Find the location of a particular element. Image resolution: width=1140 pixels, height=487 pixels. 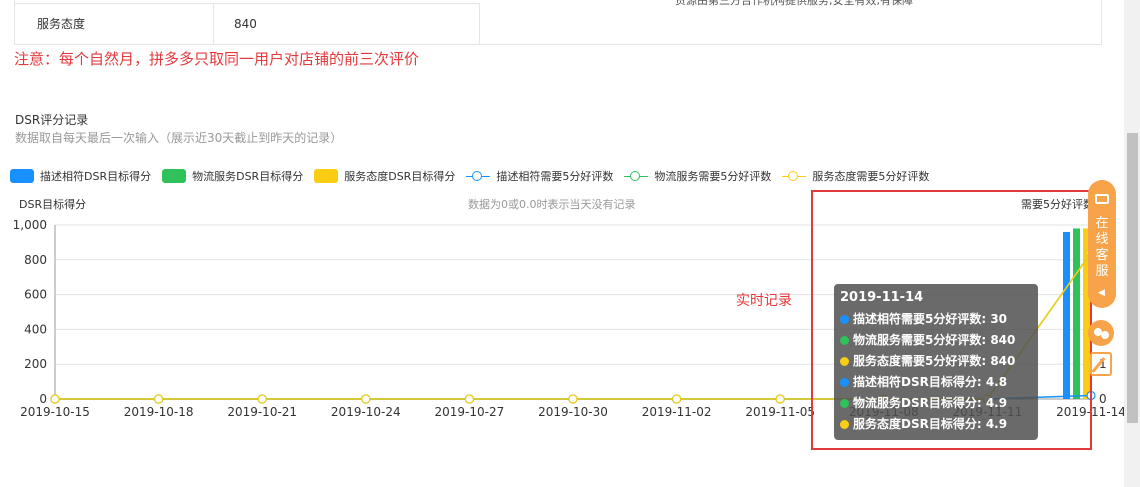

chat-icon is located at coordinates (1102, 199).